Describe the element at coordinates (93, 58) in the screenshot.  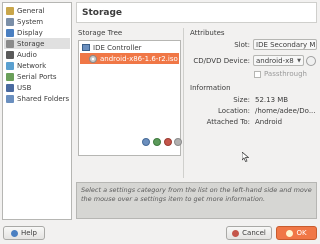
I see `optical-disc-icon` at that location.